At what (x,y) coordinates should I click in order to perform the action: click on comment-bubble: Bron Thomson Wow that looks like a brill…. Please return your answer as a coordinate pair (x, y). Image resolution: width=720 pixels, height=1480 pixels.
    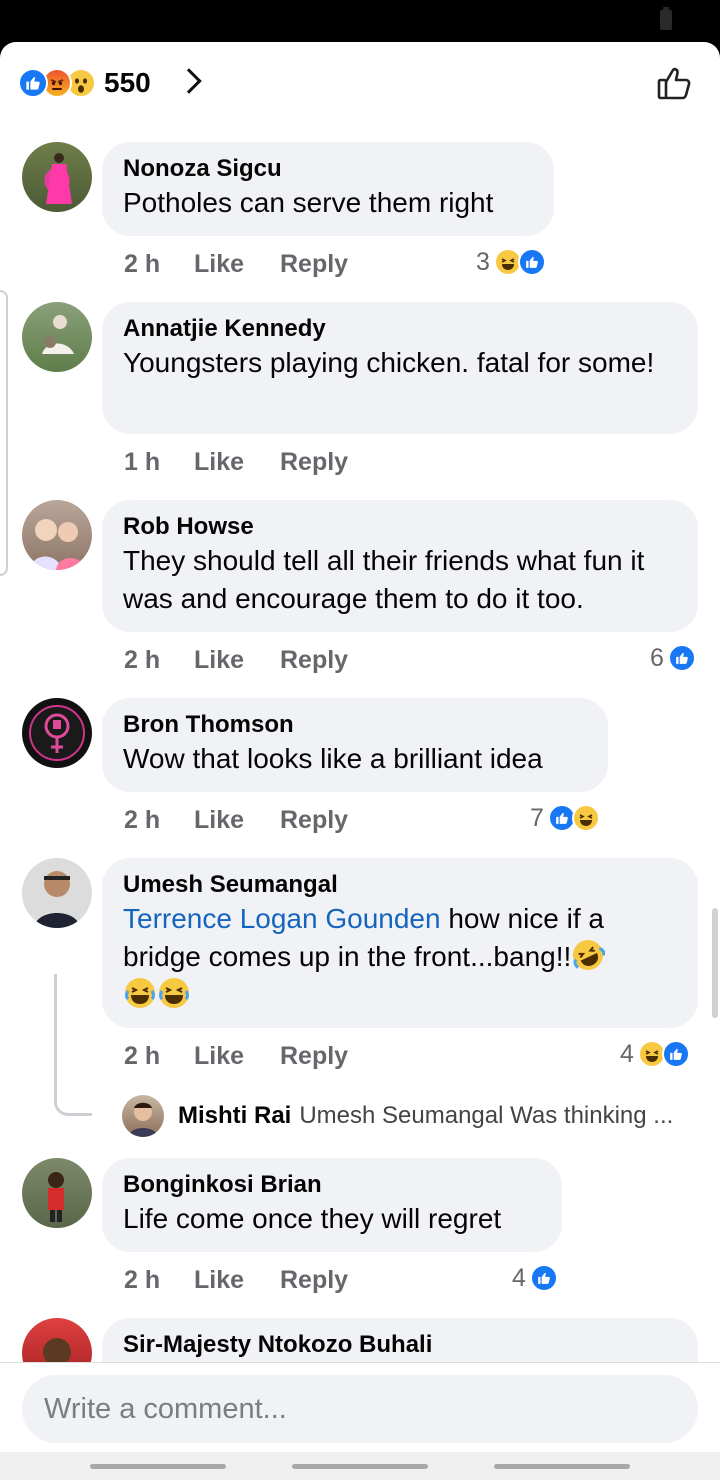
    Looking at the image, I should click on (355, 745).